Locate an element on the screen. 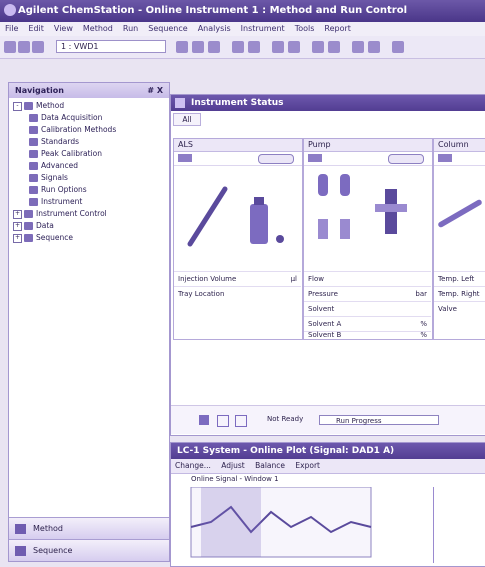 This screenshot has height=567, width=485. view-icon is located at coordinates (334, 47).